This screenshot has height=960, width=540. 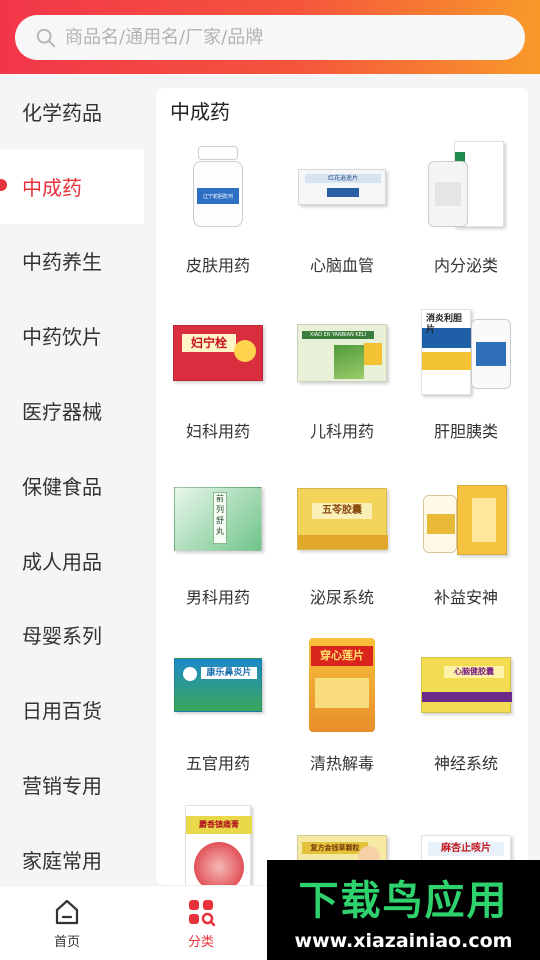 What do you see at coordinates (72, 410) in the screenshot?
I see `sidebar-item-medical-devices: 医疗器械` at bounding box center [72, 410].